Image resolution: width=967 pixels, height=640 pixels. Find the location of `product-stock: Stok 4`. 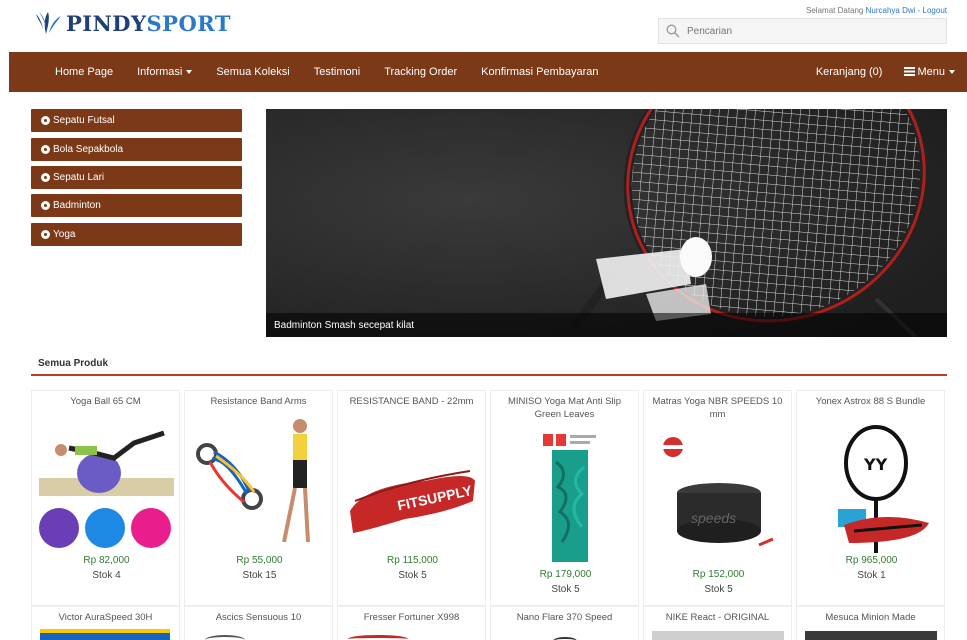

product-stock: Stok 4 is located at coordinates (106, 575).